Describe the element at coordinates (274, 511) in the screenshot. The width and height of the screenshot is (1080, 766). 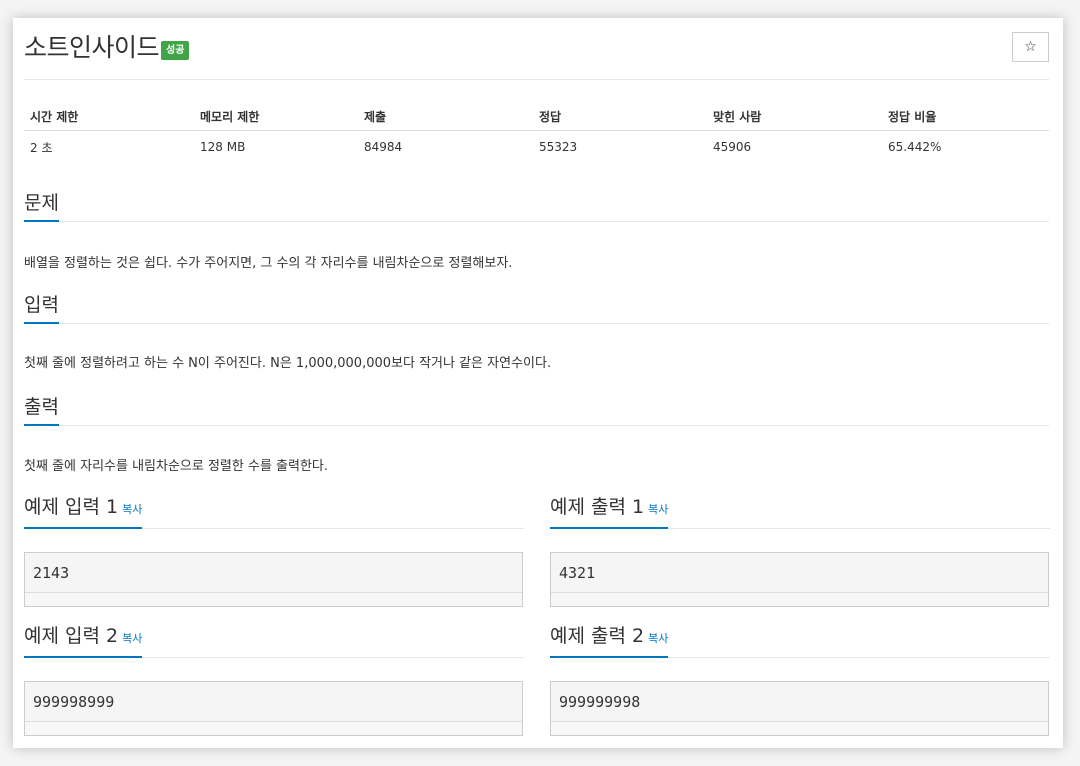
I see `sample-input-1-header: 예제 입력 1 복사` at that location.